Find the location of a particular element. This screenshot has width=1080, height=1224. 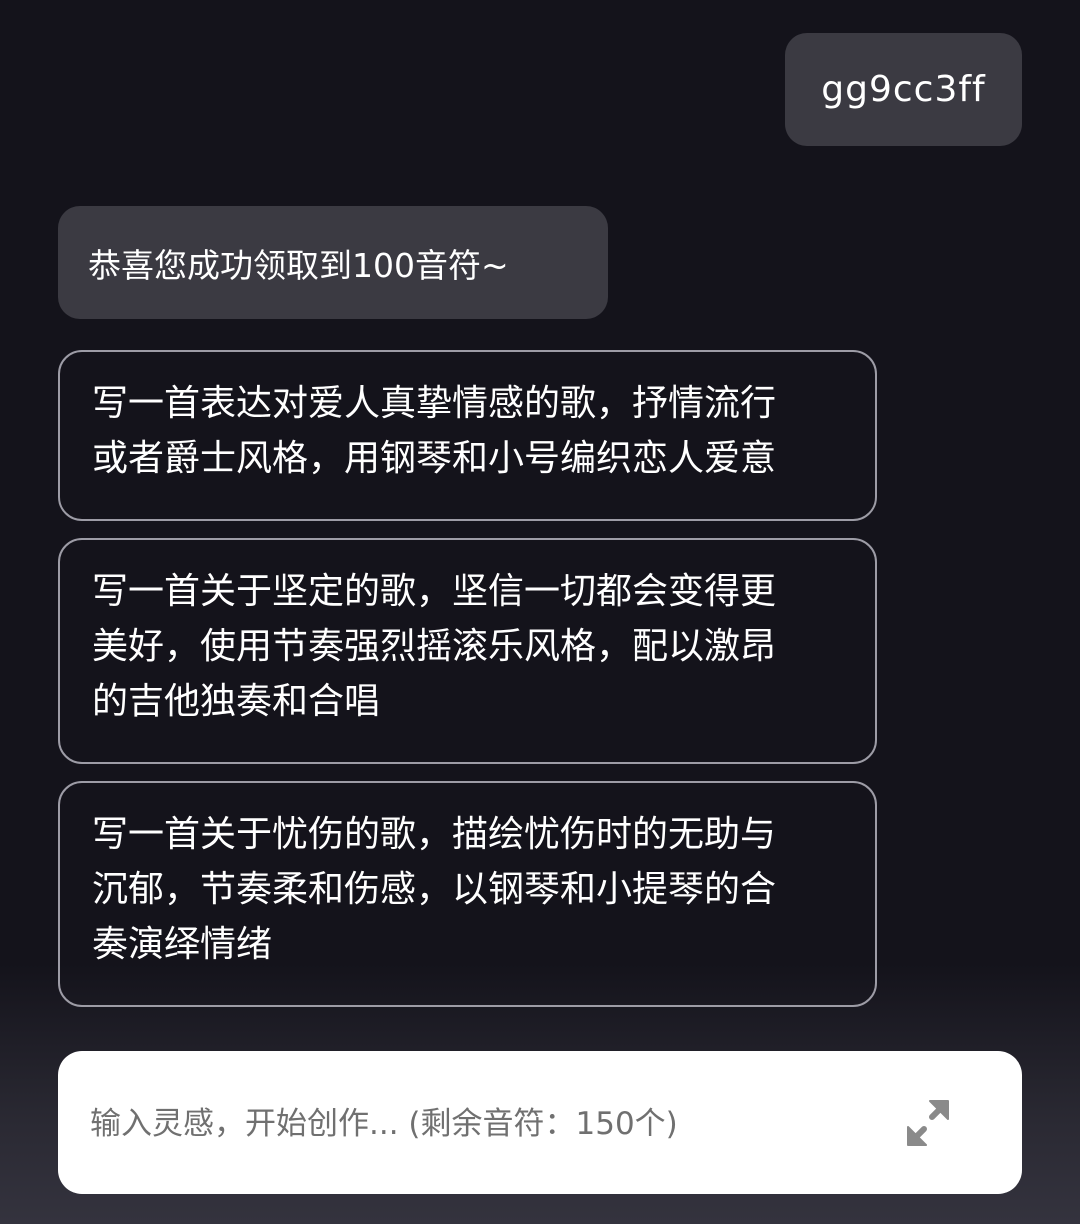

suggestion-line: 写一首表达对爱人真挚情感的歌，抒情流行 is located at coordinates (434, 403).